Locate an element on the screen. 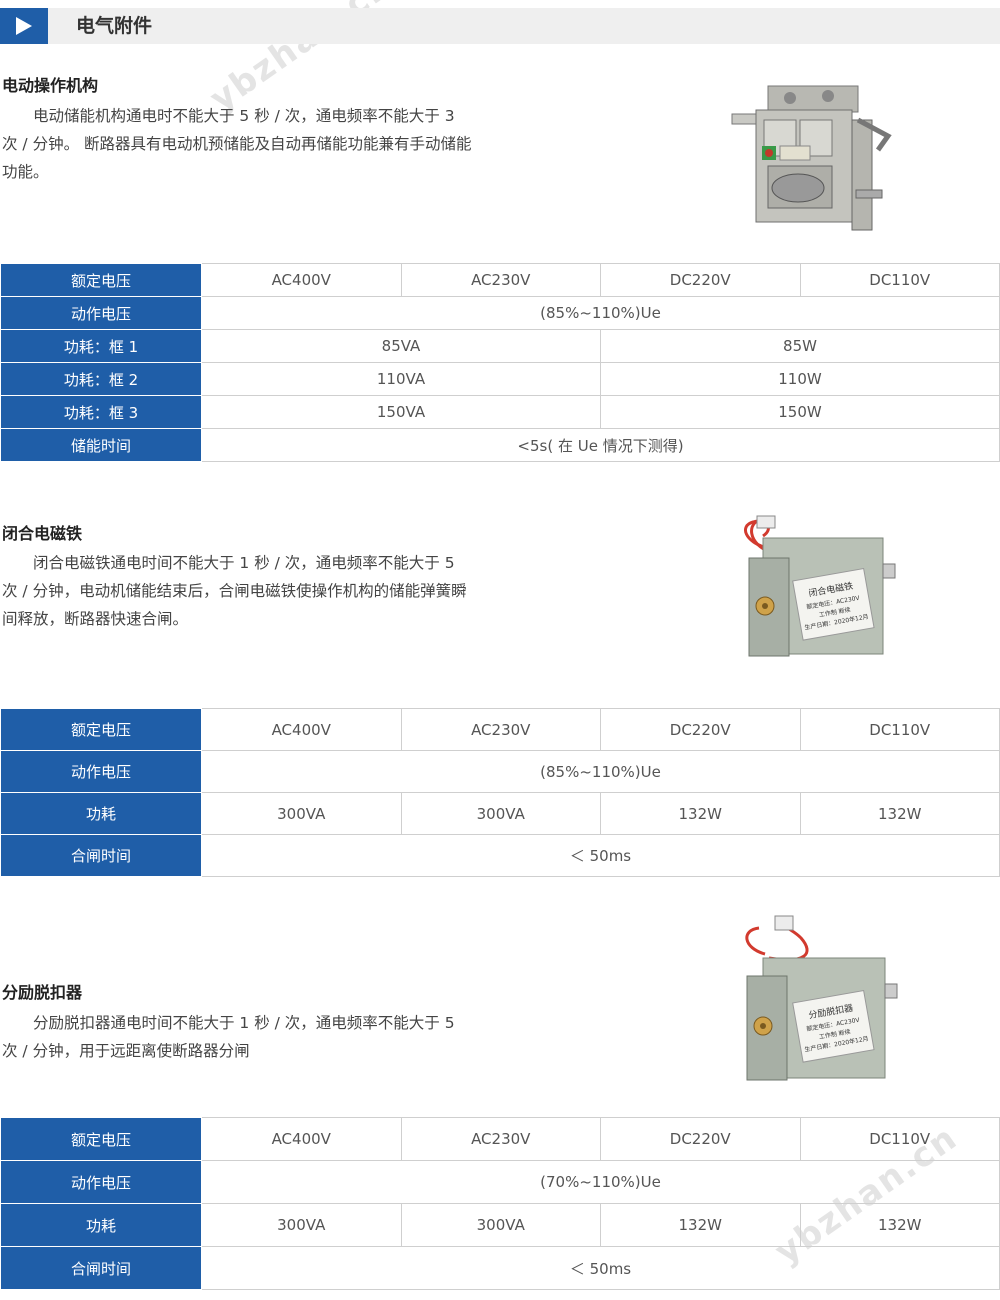 Image resolution: width=1000 pixels, height=1300 pixels. closing-coil-image: 闭合电磁铁 额定电压：AC230V 工作制 断续 生产日期：2020年12月 is located at coordinates (820, 586).